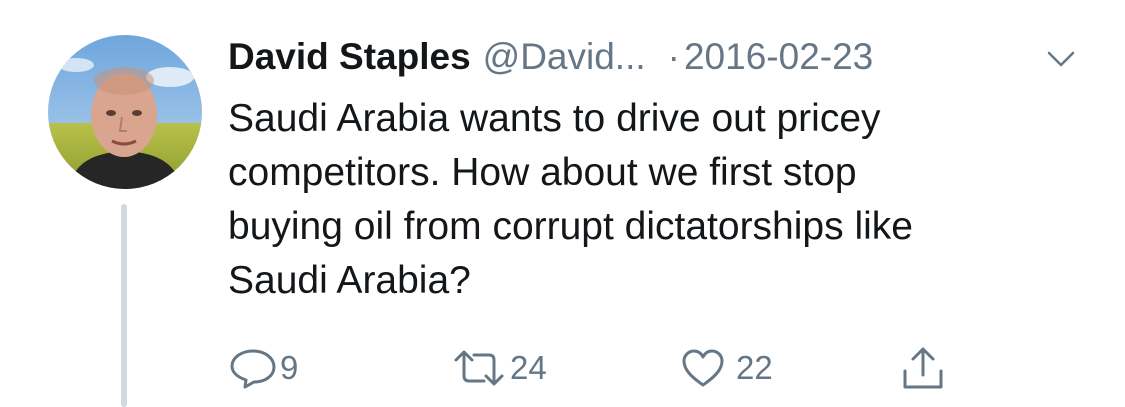 The height and width of the screenshot is (407, 1125). What do you see at coordinates (1061, 59) in the screenshot?
I see `chevron-down-icon` at bounding box center [1061, 59].